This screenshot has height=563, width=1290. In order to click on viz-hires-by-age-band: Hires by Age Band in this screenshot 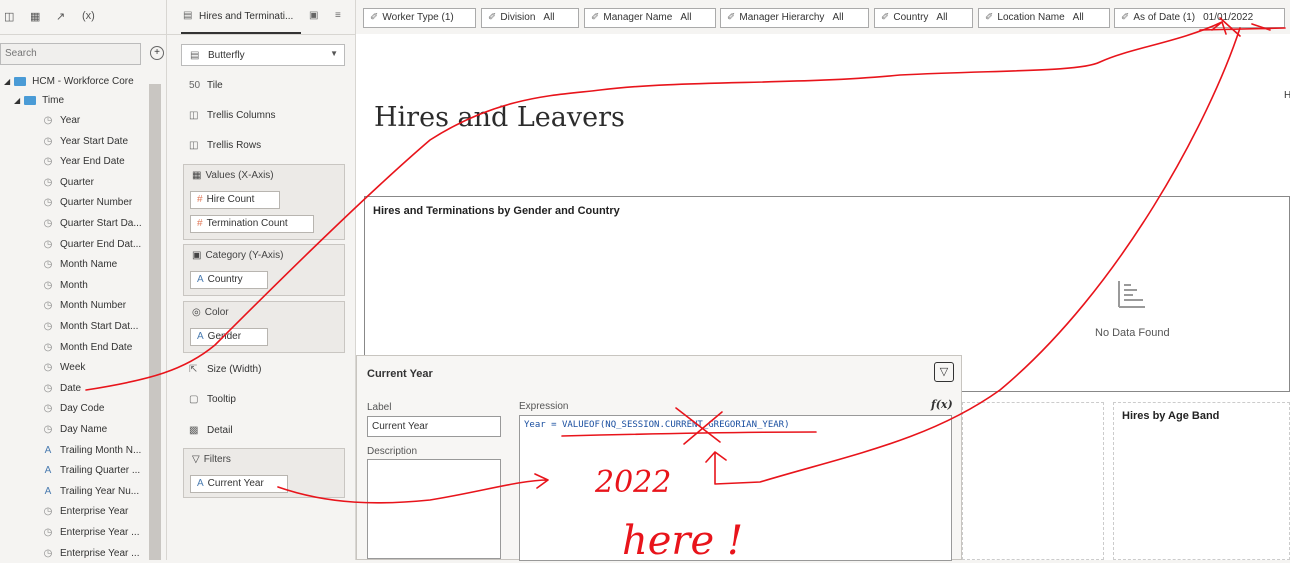, I will do `click(1201, 481)`.